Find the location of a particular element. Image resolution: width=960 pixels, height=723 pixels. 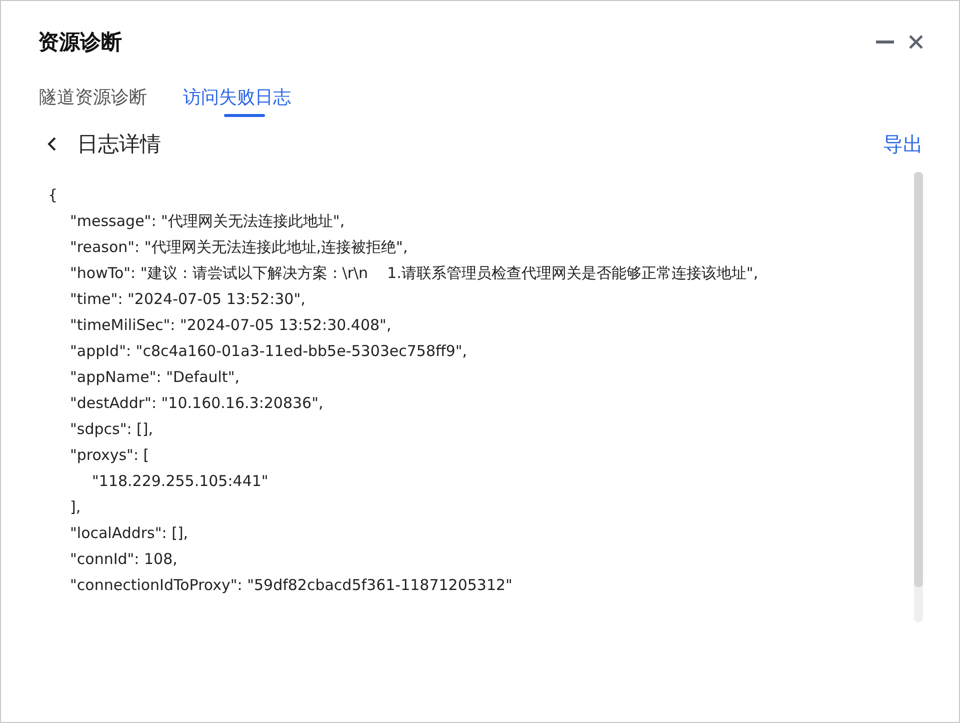

code-line: "appId": "c8c4a160-01a3-11ed-bb5e-5303ec758ff9", is located at coordinates (269, 351).